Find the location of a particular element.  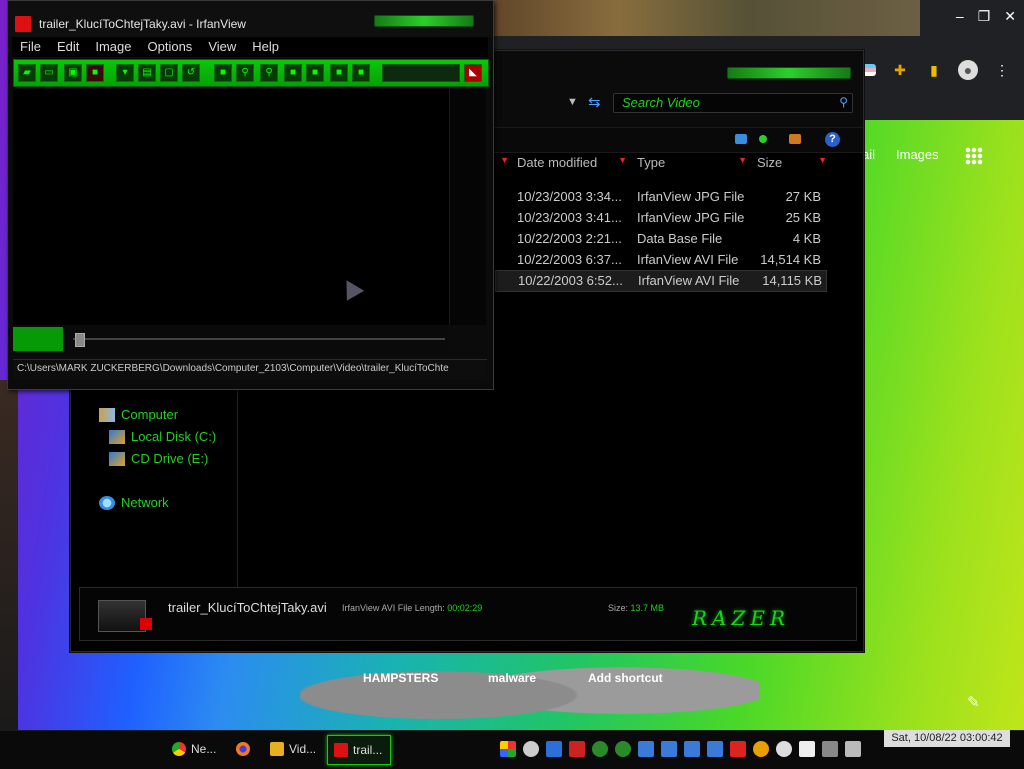

next-icon: ■ is located at coordinates (315, 73).